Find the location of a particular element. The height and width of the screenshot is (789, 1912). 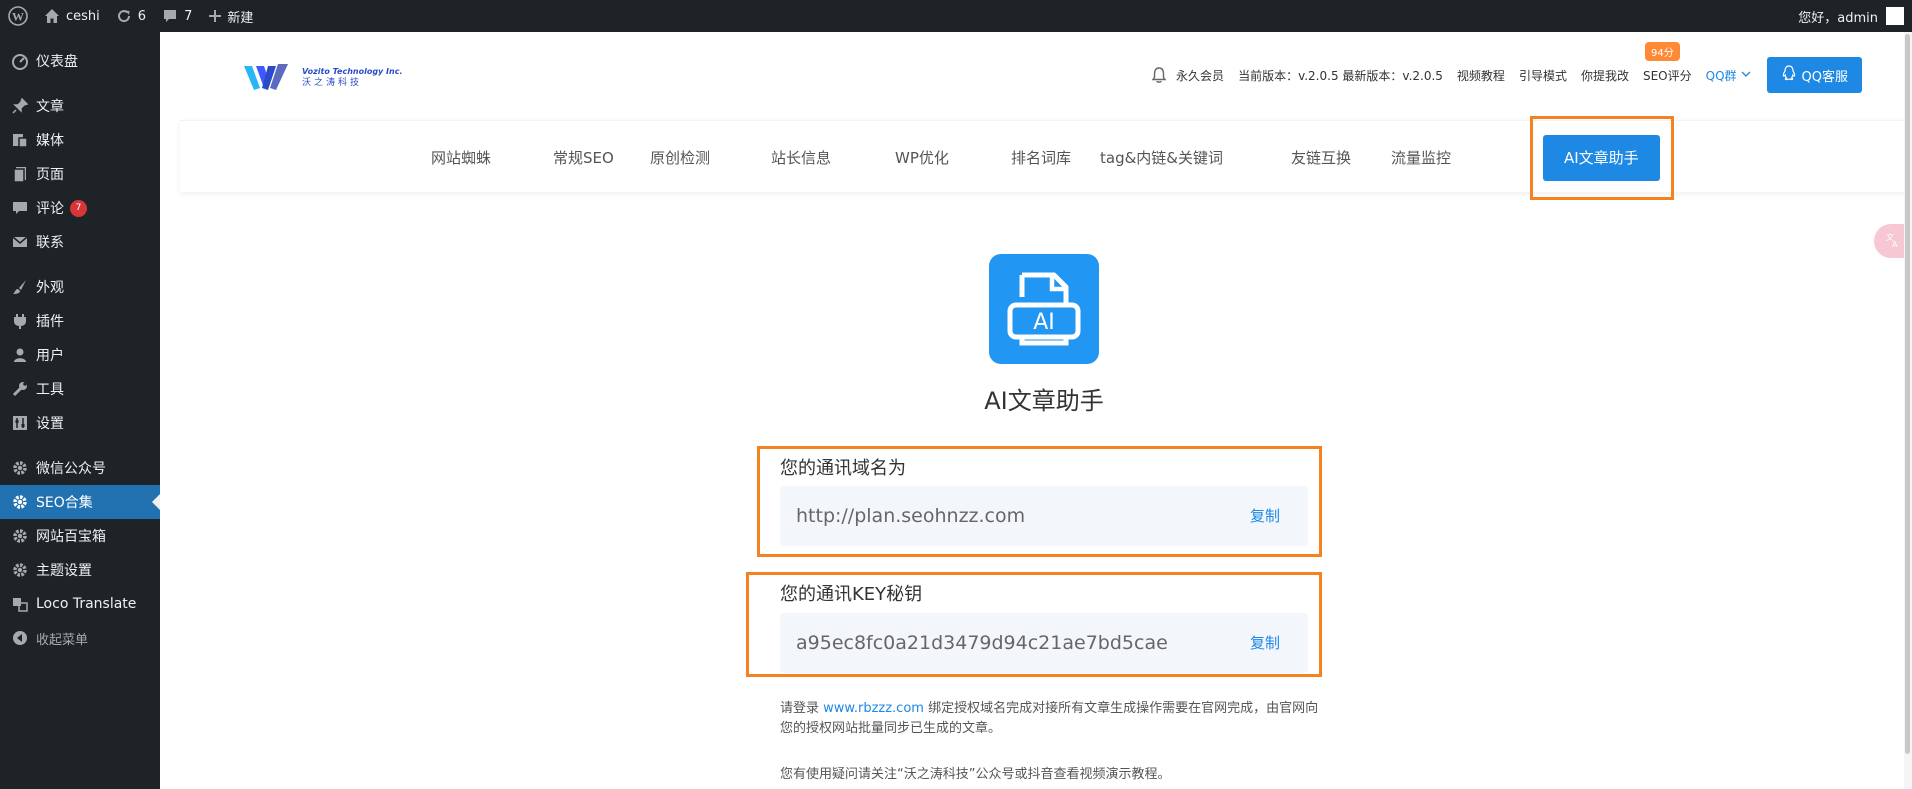

site-name-link: ceshi is located at coordinates (72, 16).